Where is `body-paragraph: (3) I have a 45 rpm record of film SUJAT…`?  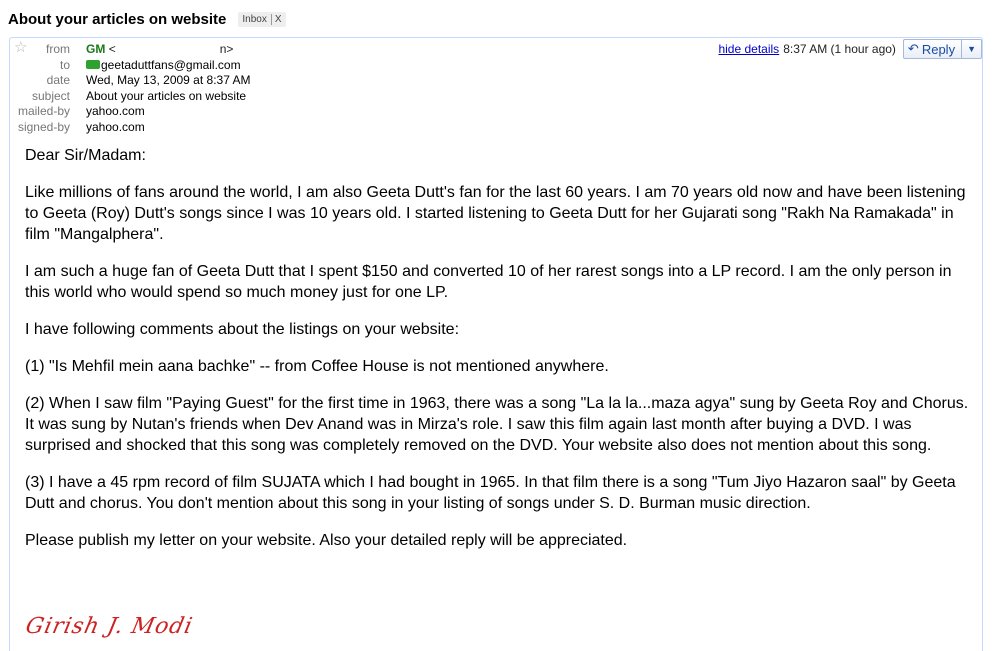
body-paragraph: (3) I have a 45 rpm record of film SUJAT… is located at coordinates (490, 493).